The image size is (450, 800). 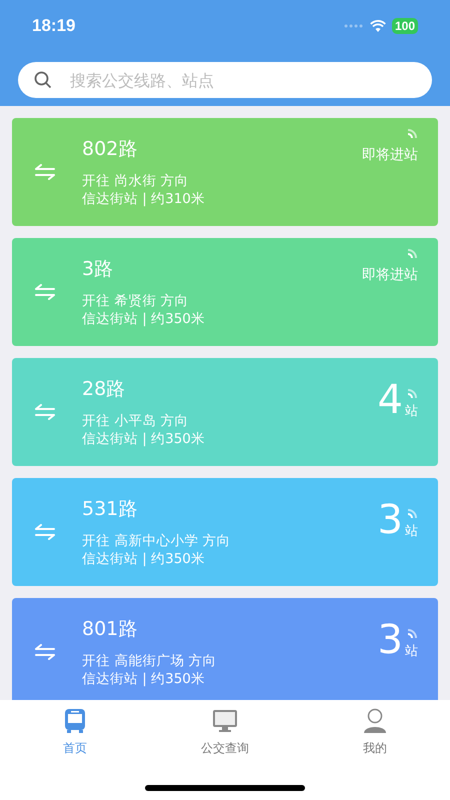 I want to click on route-direction: 开往 高能街广场 方向, so click(x=150, y=661).